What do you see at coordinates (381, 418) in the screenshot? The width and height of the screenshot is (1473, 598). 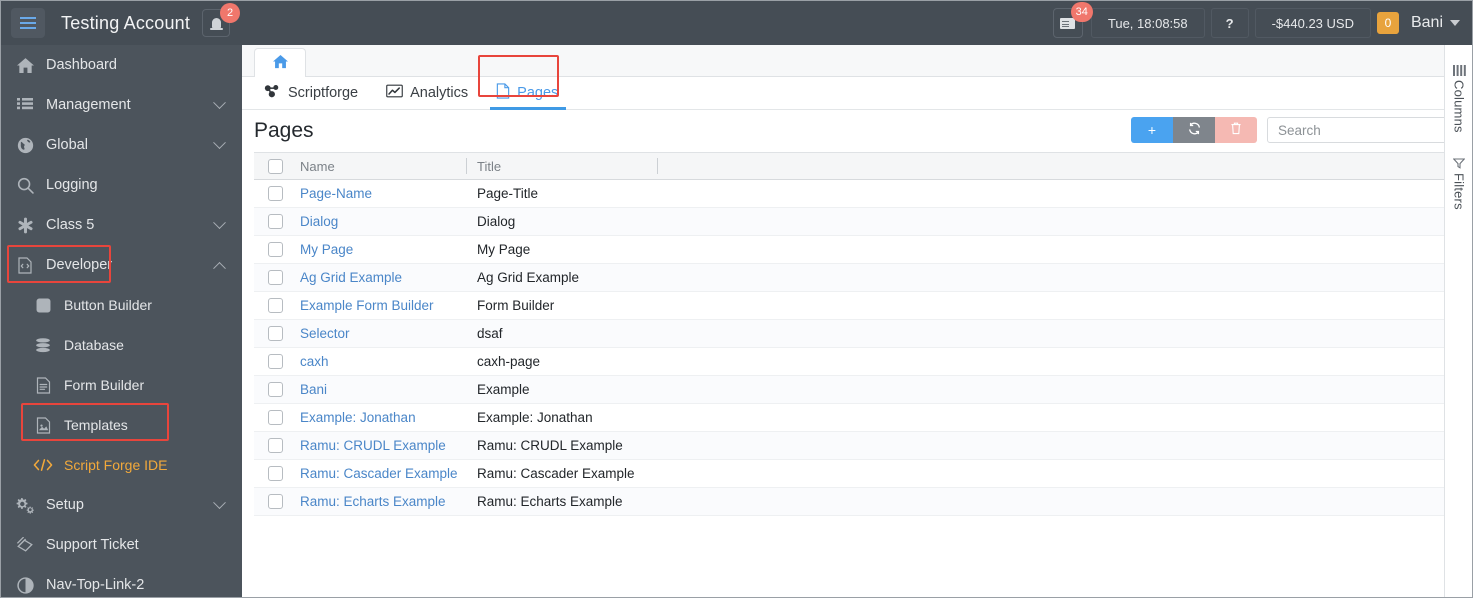 I see `cell-name: Example: Jonathan` at bounding box center [381, 418].